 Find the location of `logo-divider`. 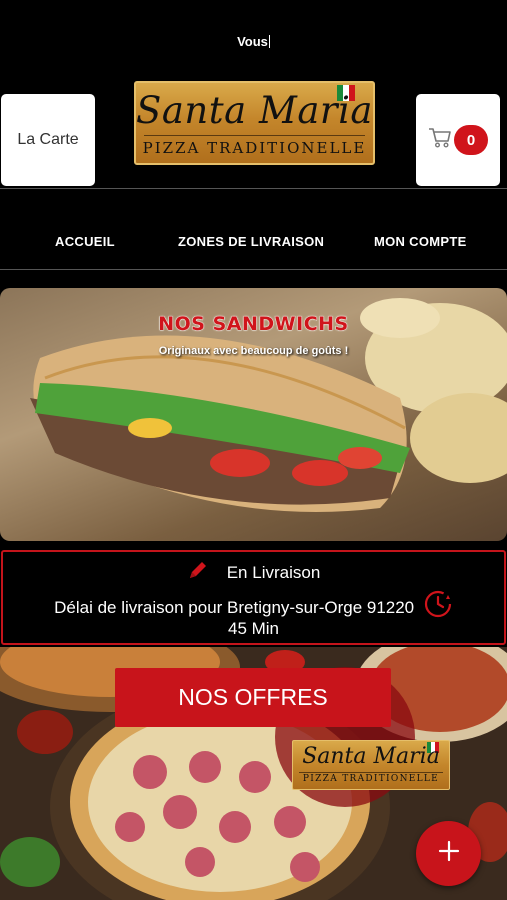

logo-divider is located at coordinates (254, 135).